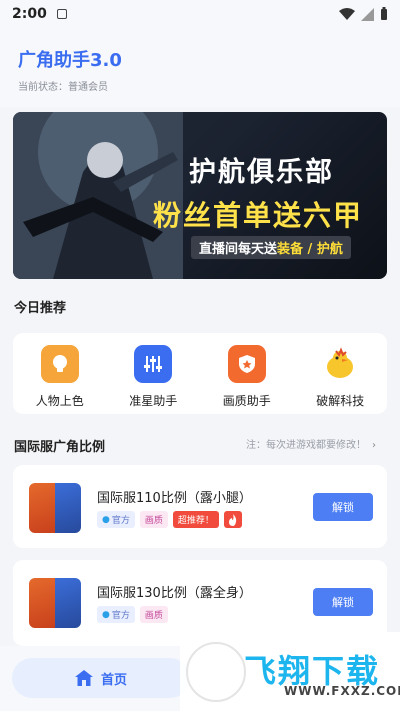  I want to click on recommend-item-crosshair: 准星助手, so click(153, 377).